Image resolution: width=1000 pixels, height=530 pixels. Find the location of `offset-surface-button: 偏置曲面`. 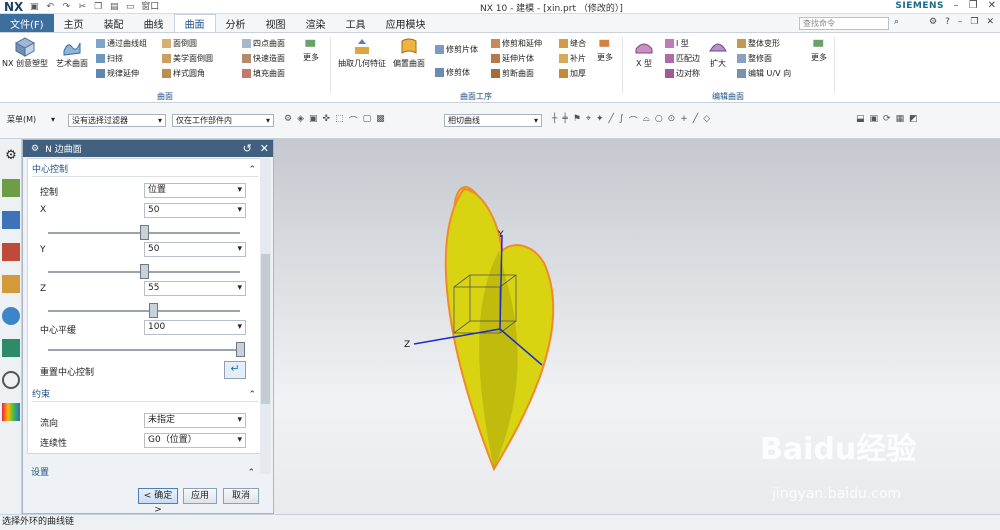

offset-surface-button: 偏置曲面 is located at coordinates (409, 53).